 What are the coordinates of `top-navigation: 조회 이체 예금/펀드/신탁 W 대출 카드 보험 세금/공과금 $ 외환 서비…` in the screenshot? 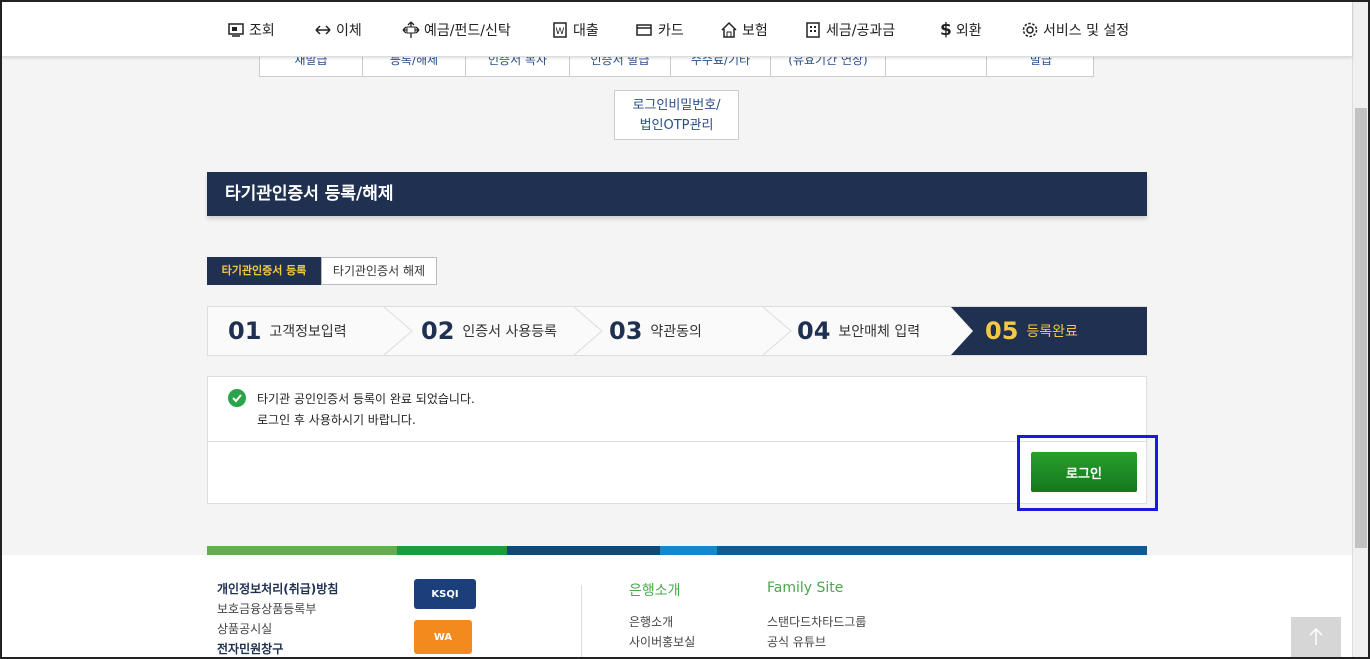 It's located at (677, 29).